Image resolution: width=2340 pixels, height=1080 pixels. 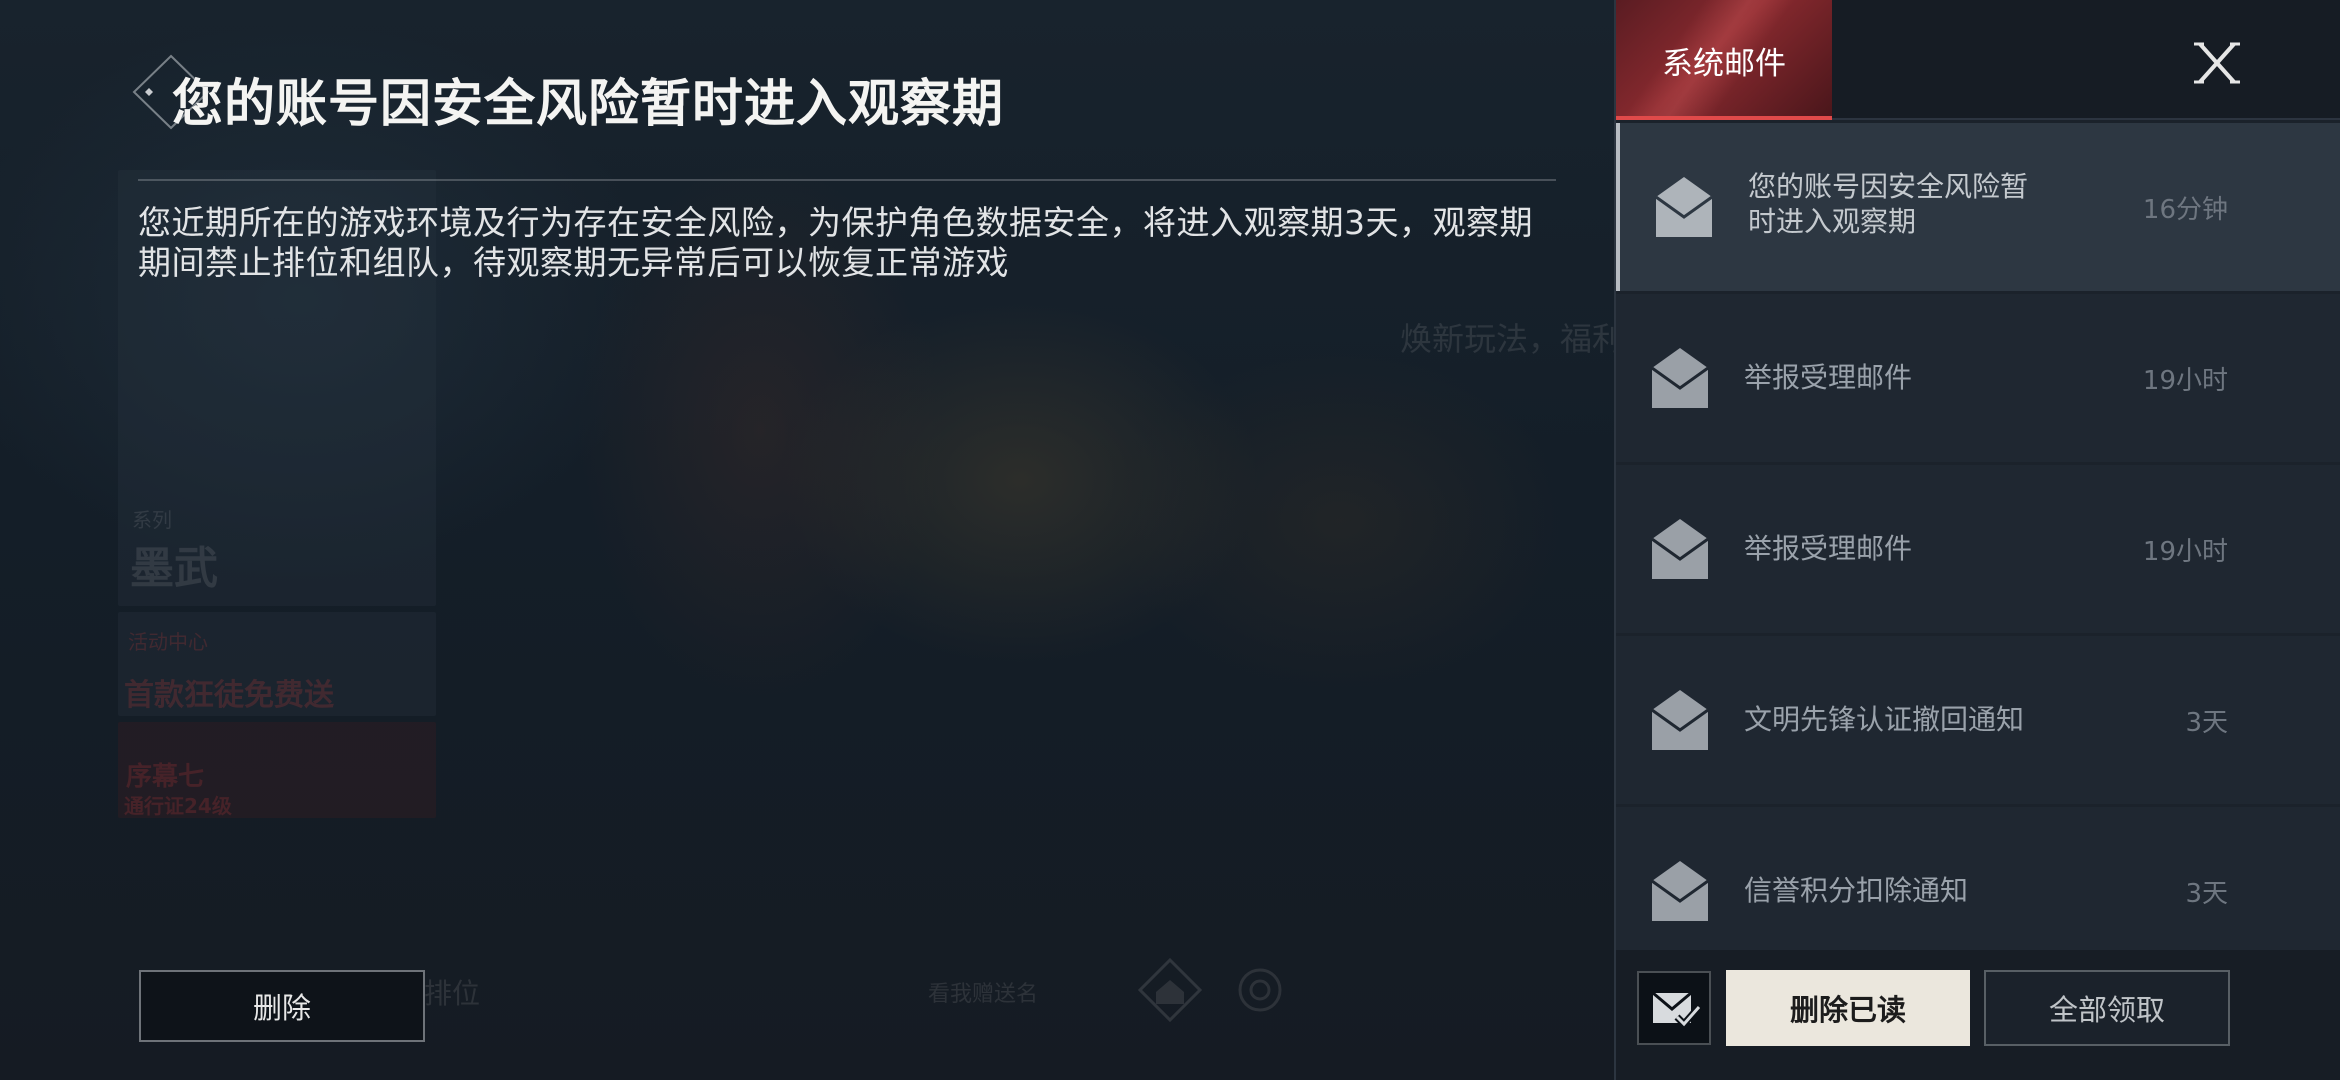 What do you see at coordinates (178, 806) in the screenshot?
I see `bg-text-pass-level: 通行证24级` at bounding box center [178, 806].